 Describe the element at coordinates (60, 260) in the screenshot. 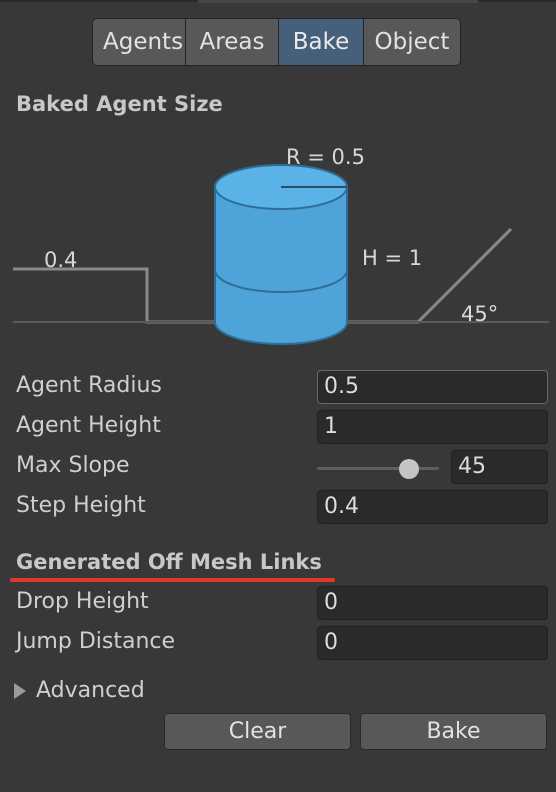

I see `step-height-label: 0.4` at that location.